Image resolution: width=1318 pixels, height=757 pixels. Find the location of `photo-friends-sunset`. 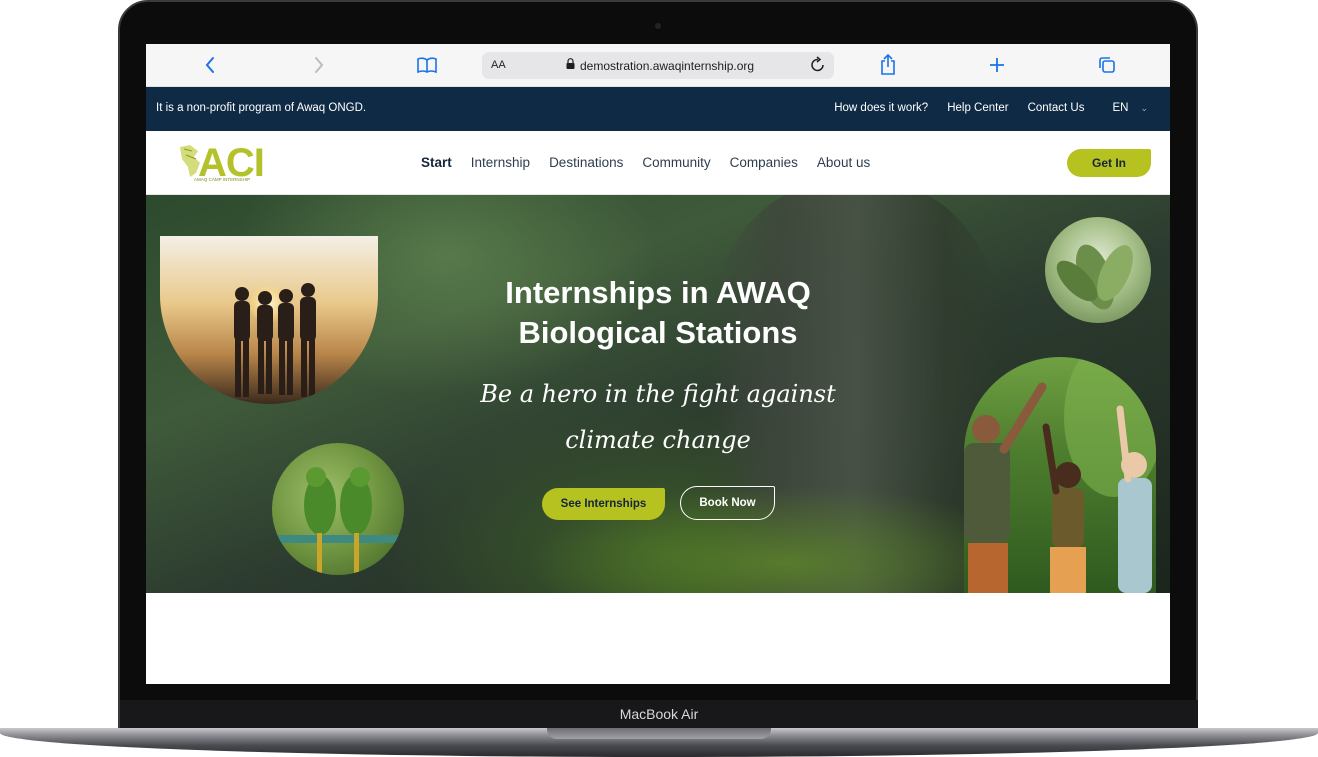

photo-friends-sunset is located at coordinates (269, 320).